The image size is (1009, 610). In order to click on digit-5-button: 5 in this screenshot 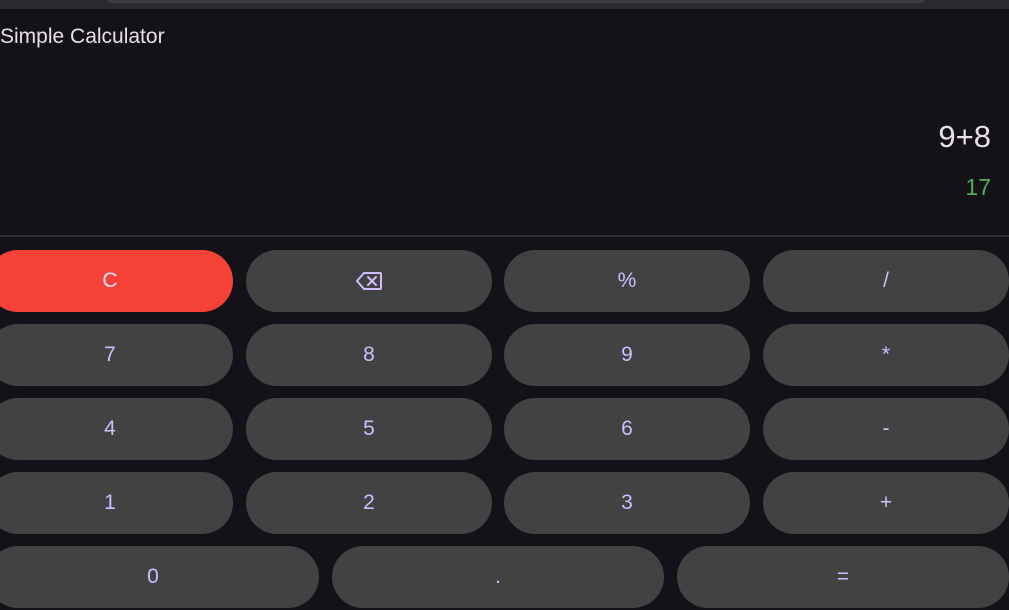, I will do `click(369, 429)`.